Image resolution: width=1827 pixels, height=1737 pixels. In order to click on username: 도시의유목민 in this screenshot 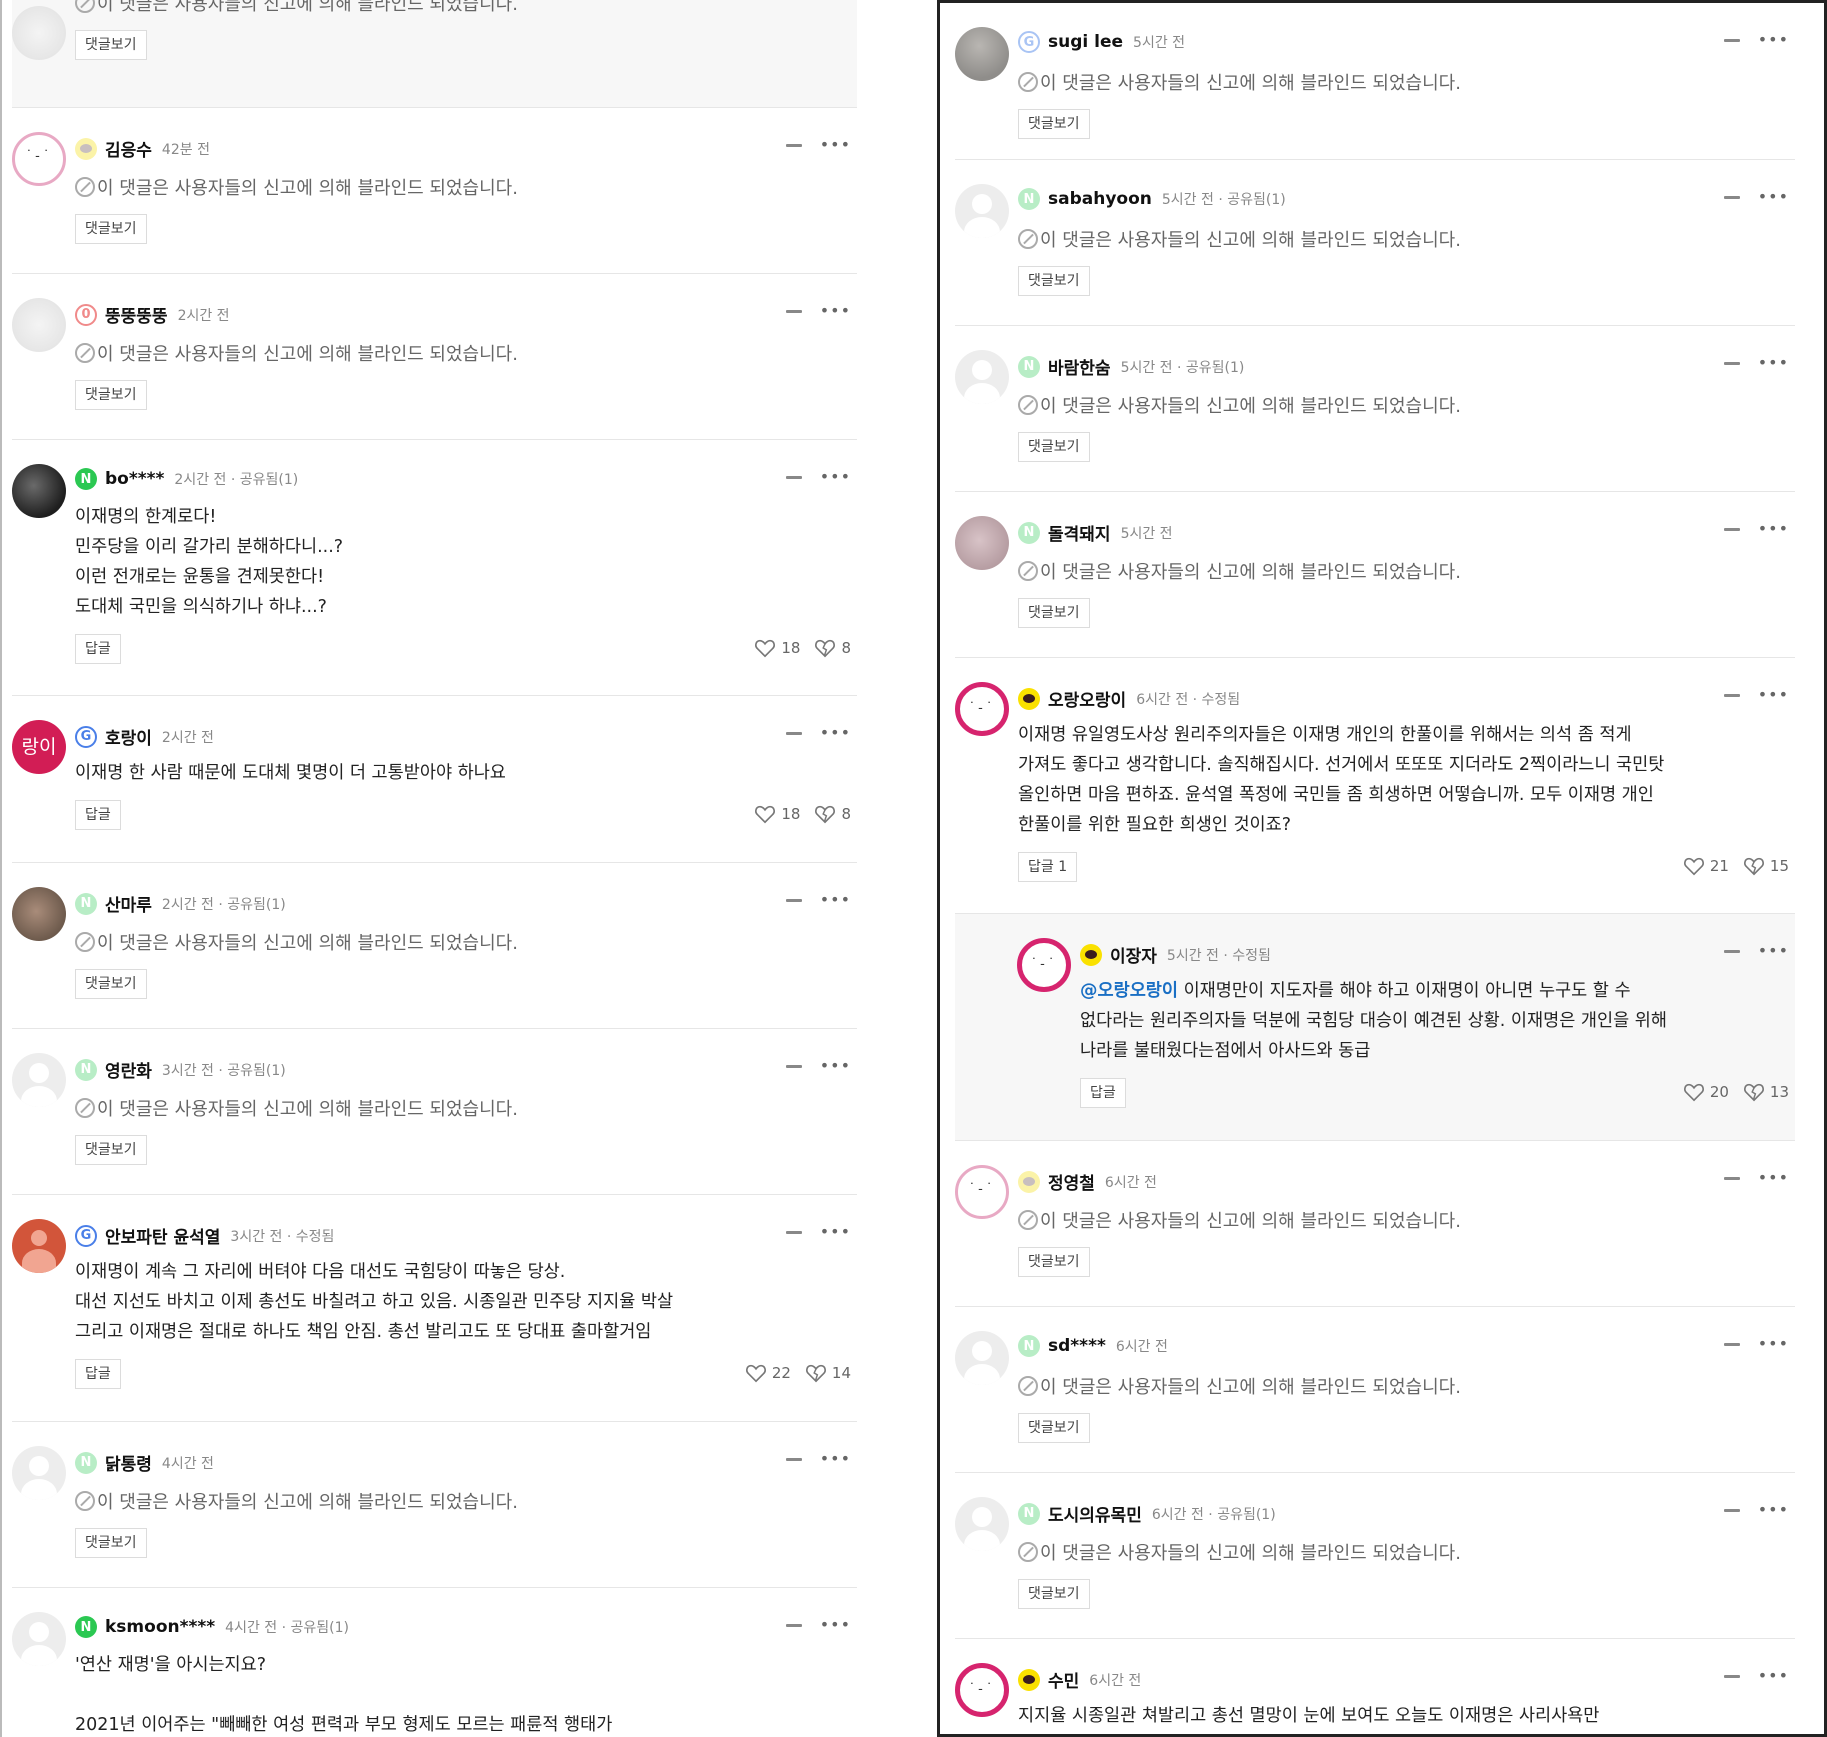, I will do `click(1095, 1513)`.